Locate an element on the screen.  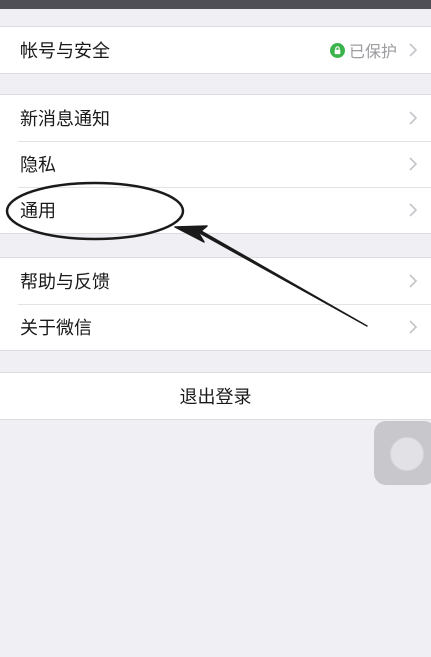
logout-label: 退出登录 is located at coordinates (215, 397).